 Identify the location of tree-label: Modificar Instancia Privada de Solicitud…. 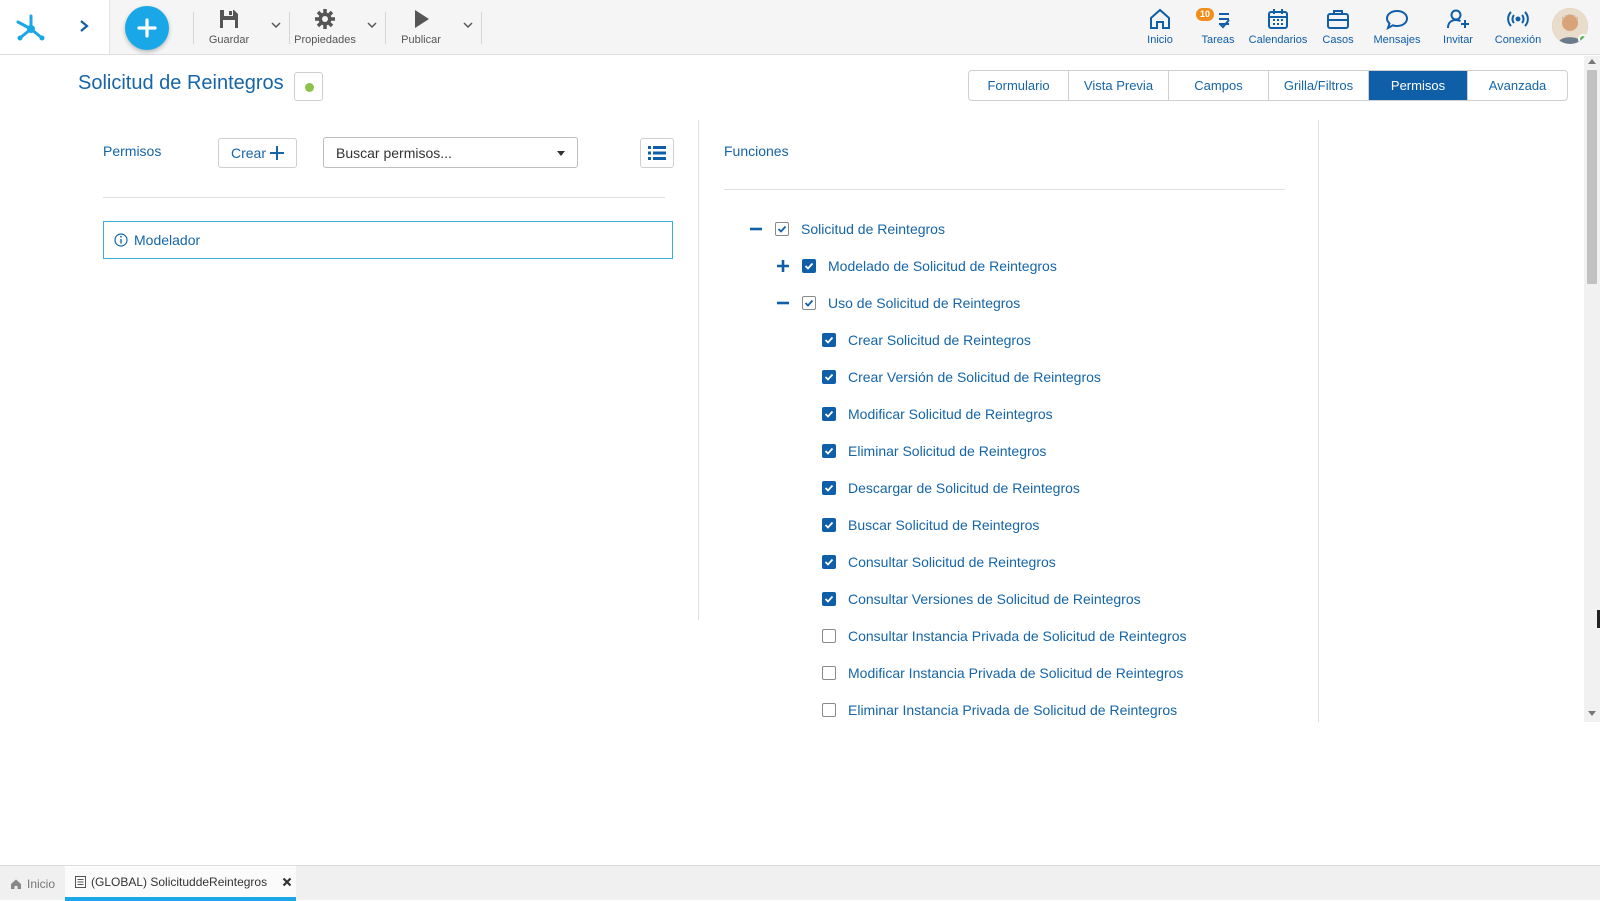
(1015, 673).